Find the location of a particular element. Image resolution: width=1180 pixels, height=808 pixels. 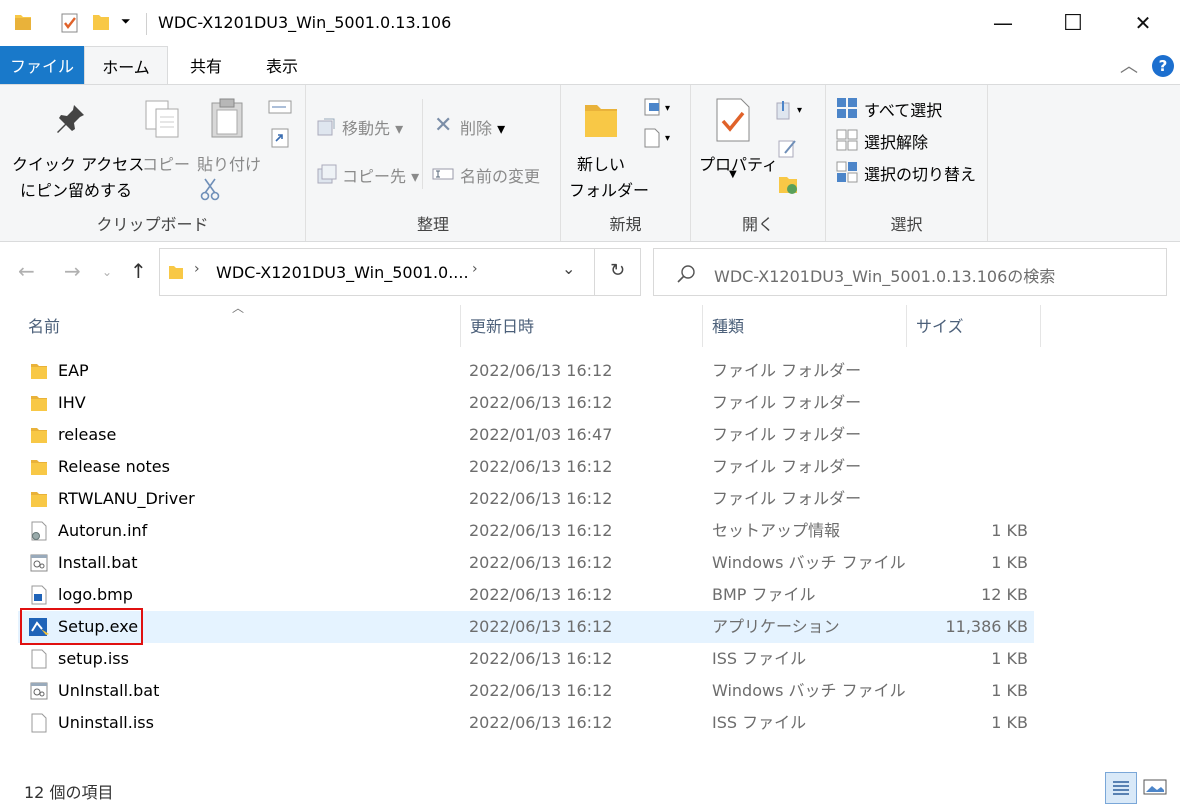

properties-quick-icon is located at coordinates (70, 23).